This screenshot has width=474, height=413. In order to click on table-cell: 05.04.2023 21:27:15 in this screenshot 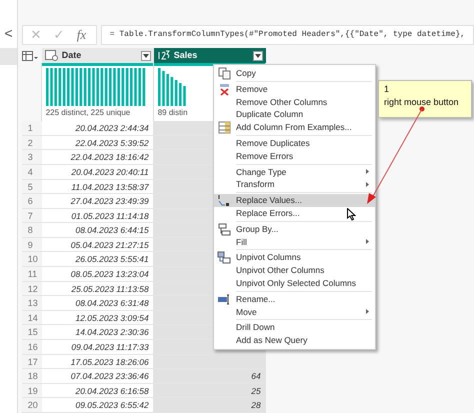, I will do `click(98, 245)`.